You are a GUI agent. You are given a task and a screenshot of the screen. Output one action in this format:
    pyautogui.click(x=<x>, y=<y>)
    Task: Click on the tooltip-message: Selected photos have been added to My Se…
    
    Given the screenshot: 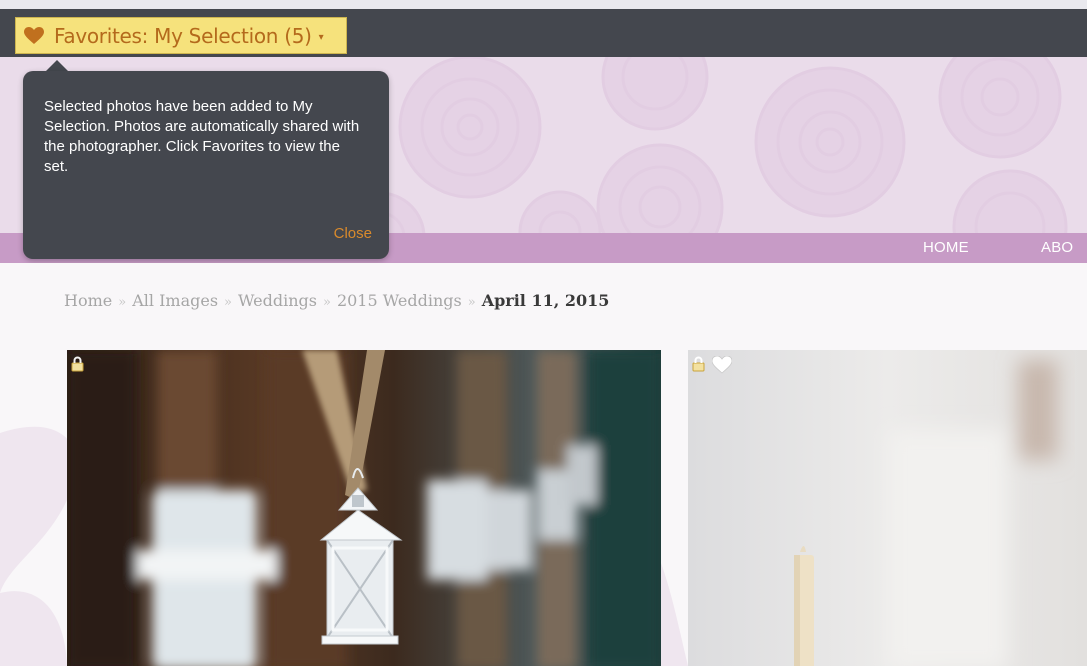 What is the action you would take?
    pyautogui.click(x=202, y=136)
    